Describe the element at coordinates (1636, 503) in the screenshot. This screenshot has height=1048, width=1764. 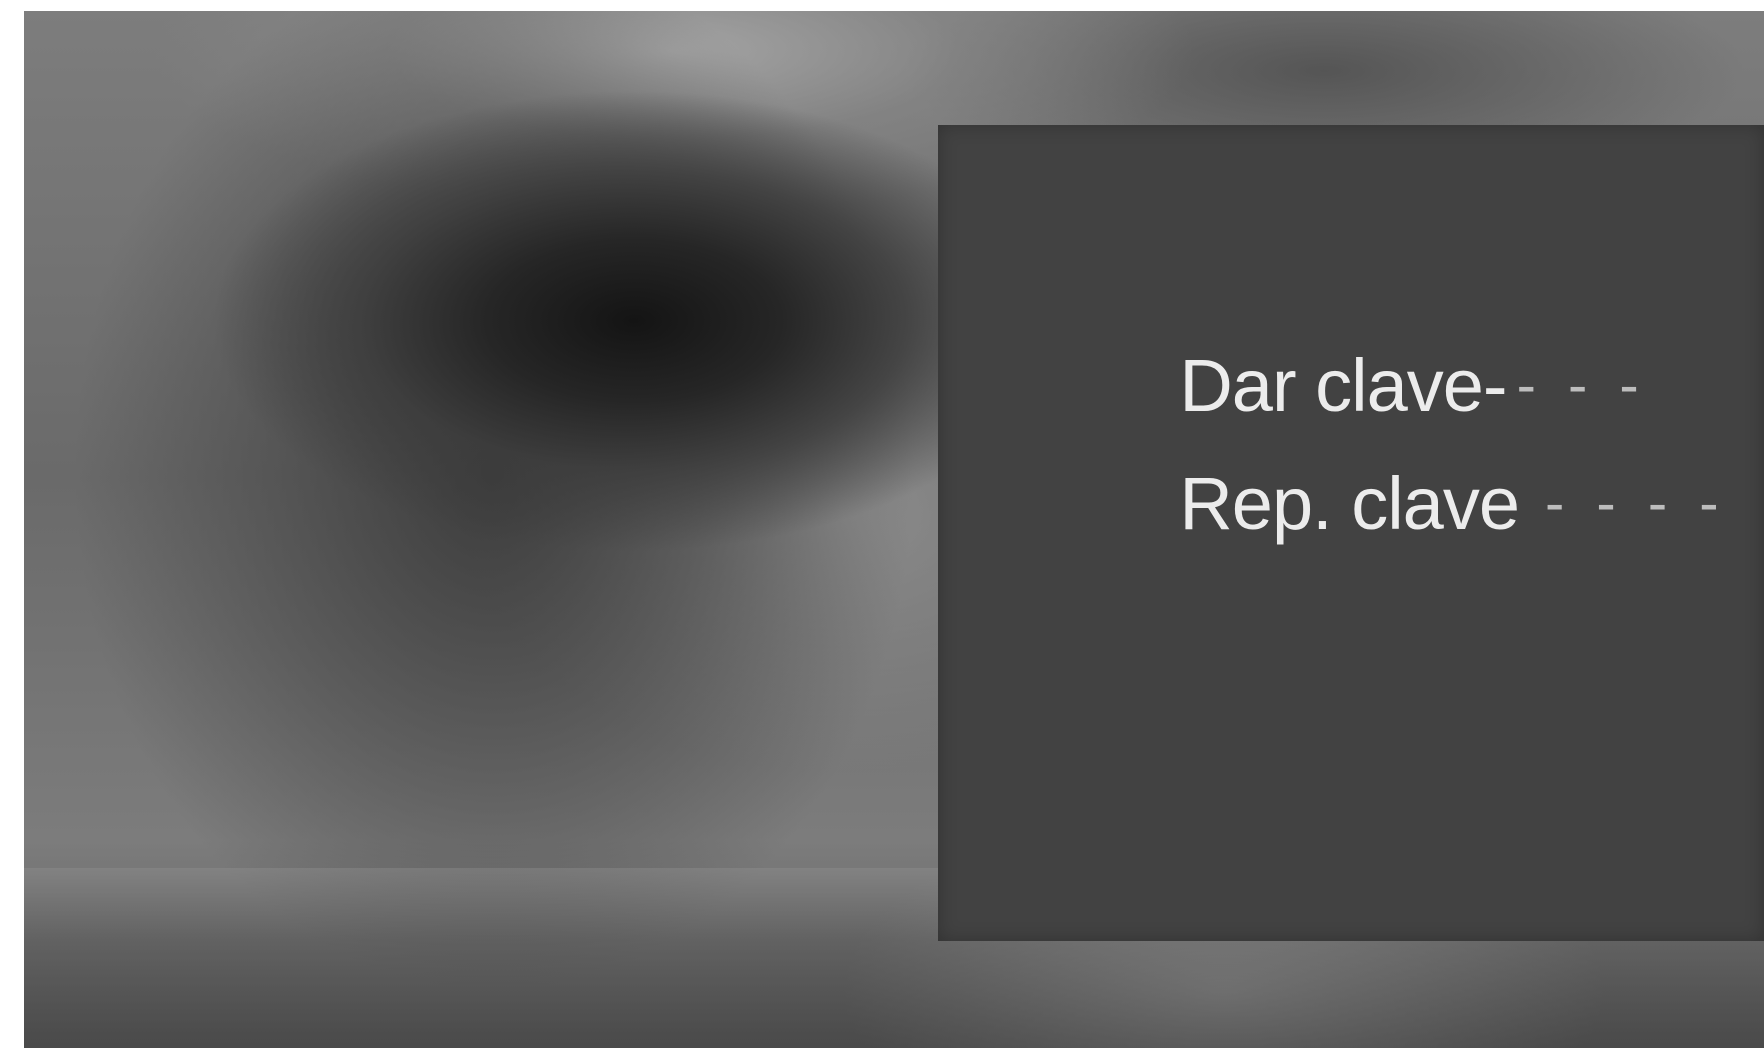
I see `repeat-code-input: - - - -` at that location.